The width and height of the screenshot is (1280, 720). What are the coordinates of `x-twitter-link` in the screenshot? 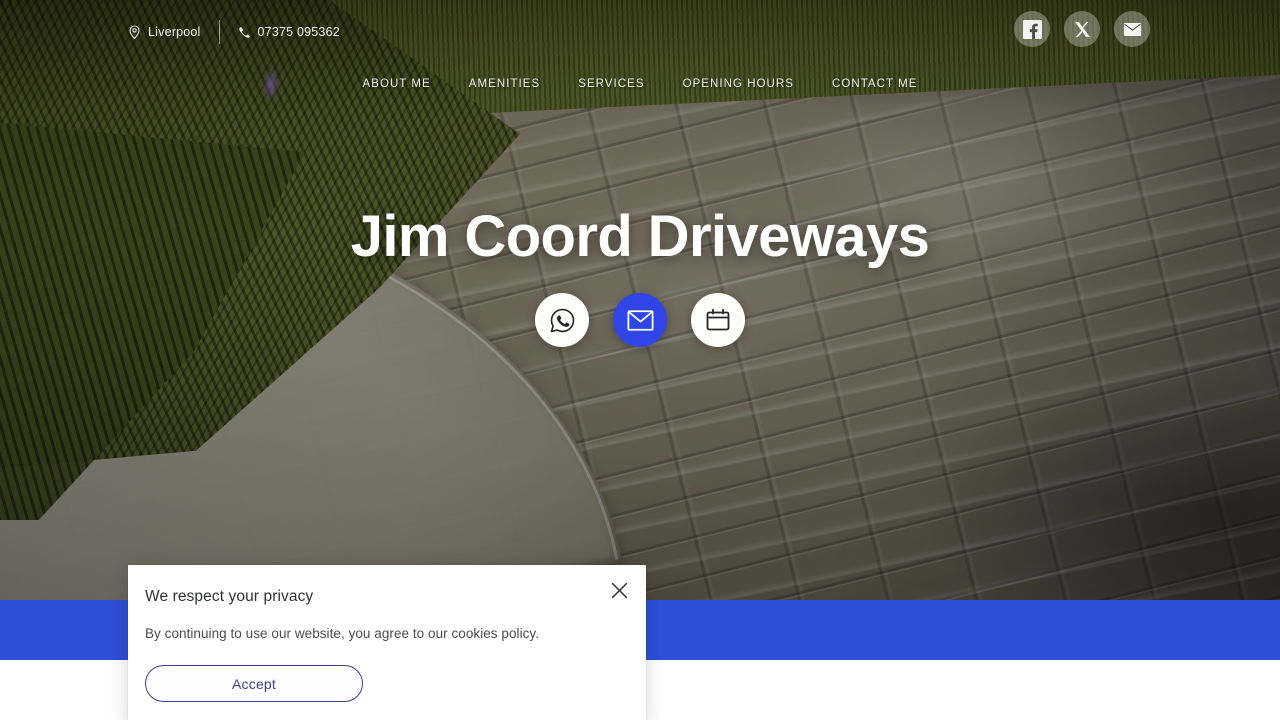 It's located at (1082, 29).